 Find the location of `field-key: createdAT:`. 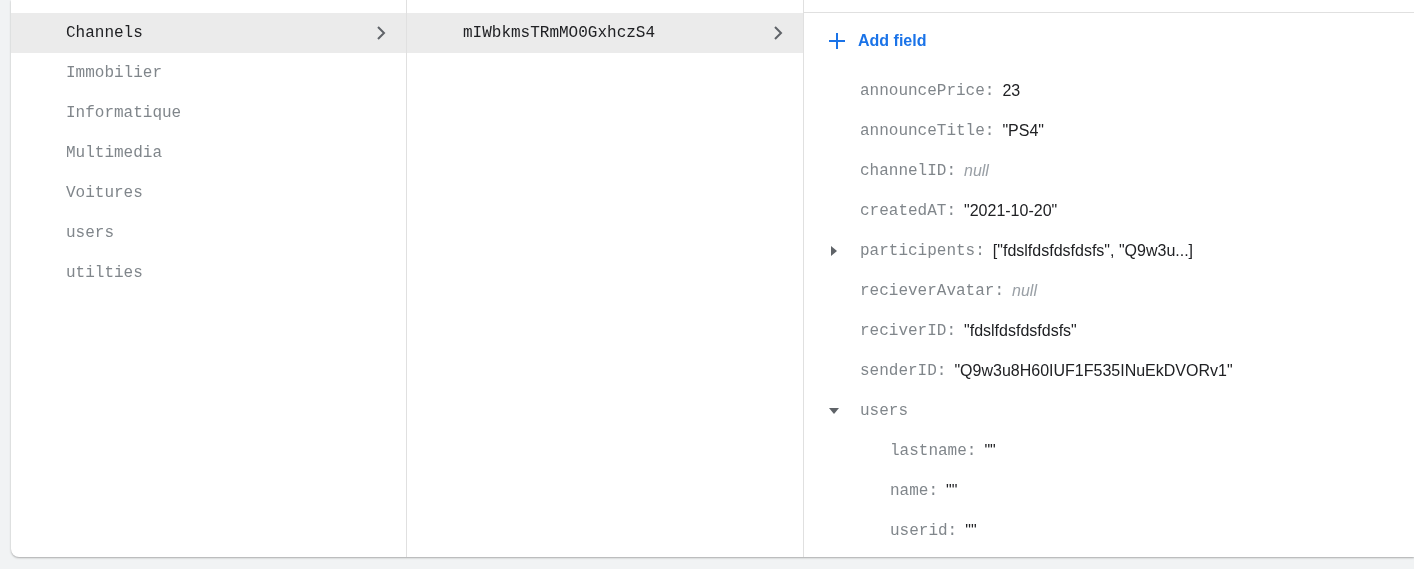

field-key: createdAT: is located at coordinates (908, 211).